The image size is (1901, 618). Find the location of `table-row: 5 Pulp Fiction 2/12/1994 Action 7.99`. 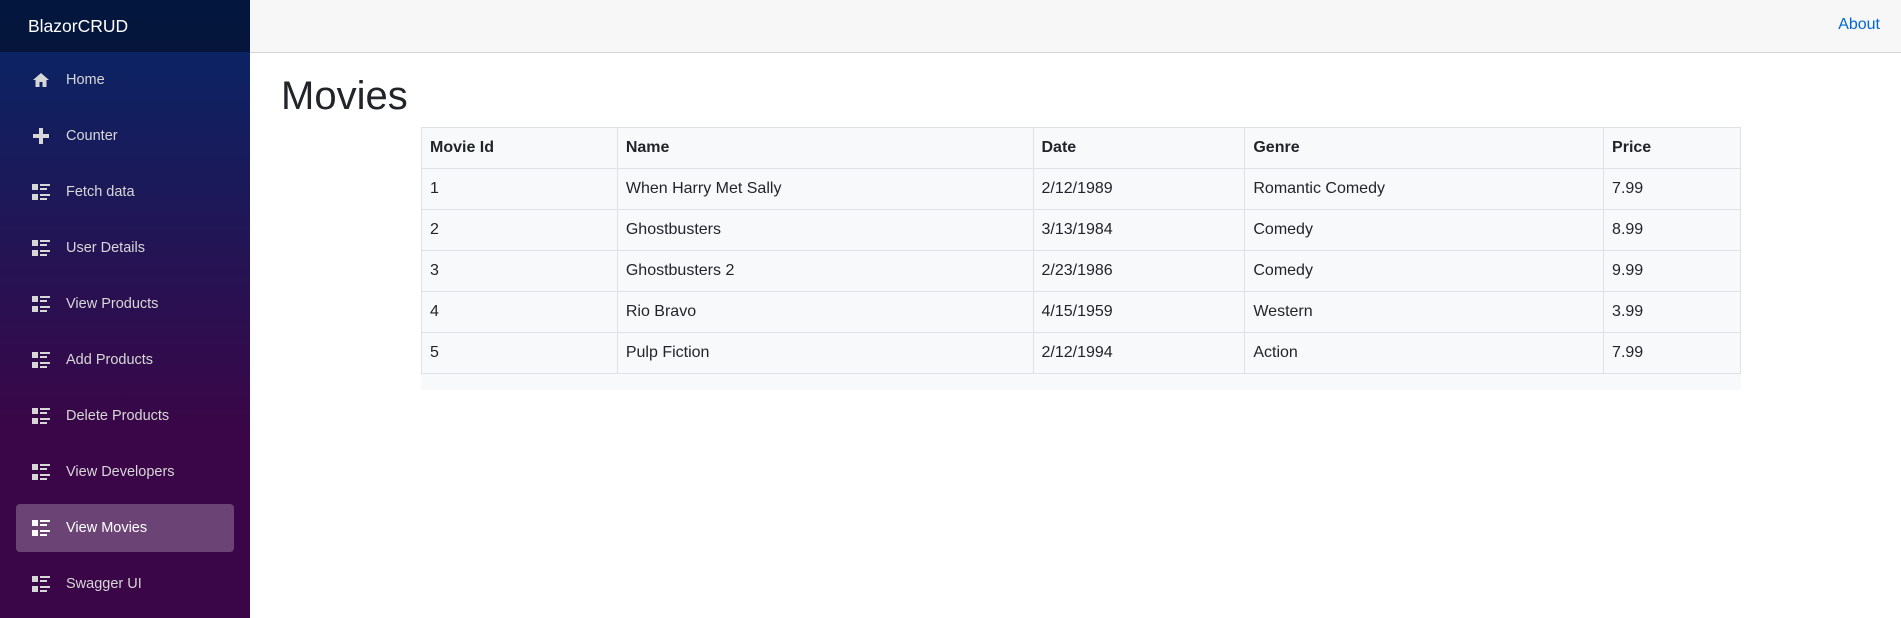

table-row: 5 Pulp Fiction 2/12/1994 Action 7.99 is located at coordinates (1081, 353).